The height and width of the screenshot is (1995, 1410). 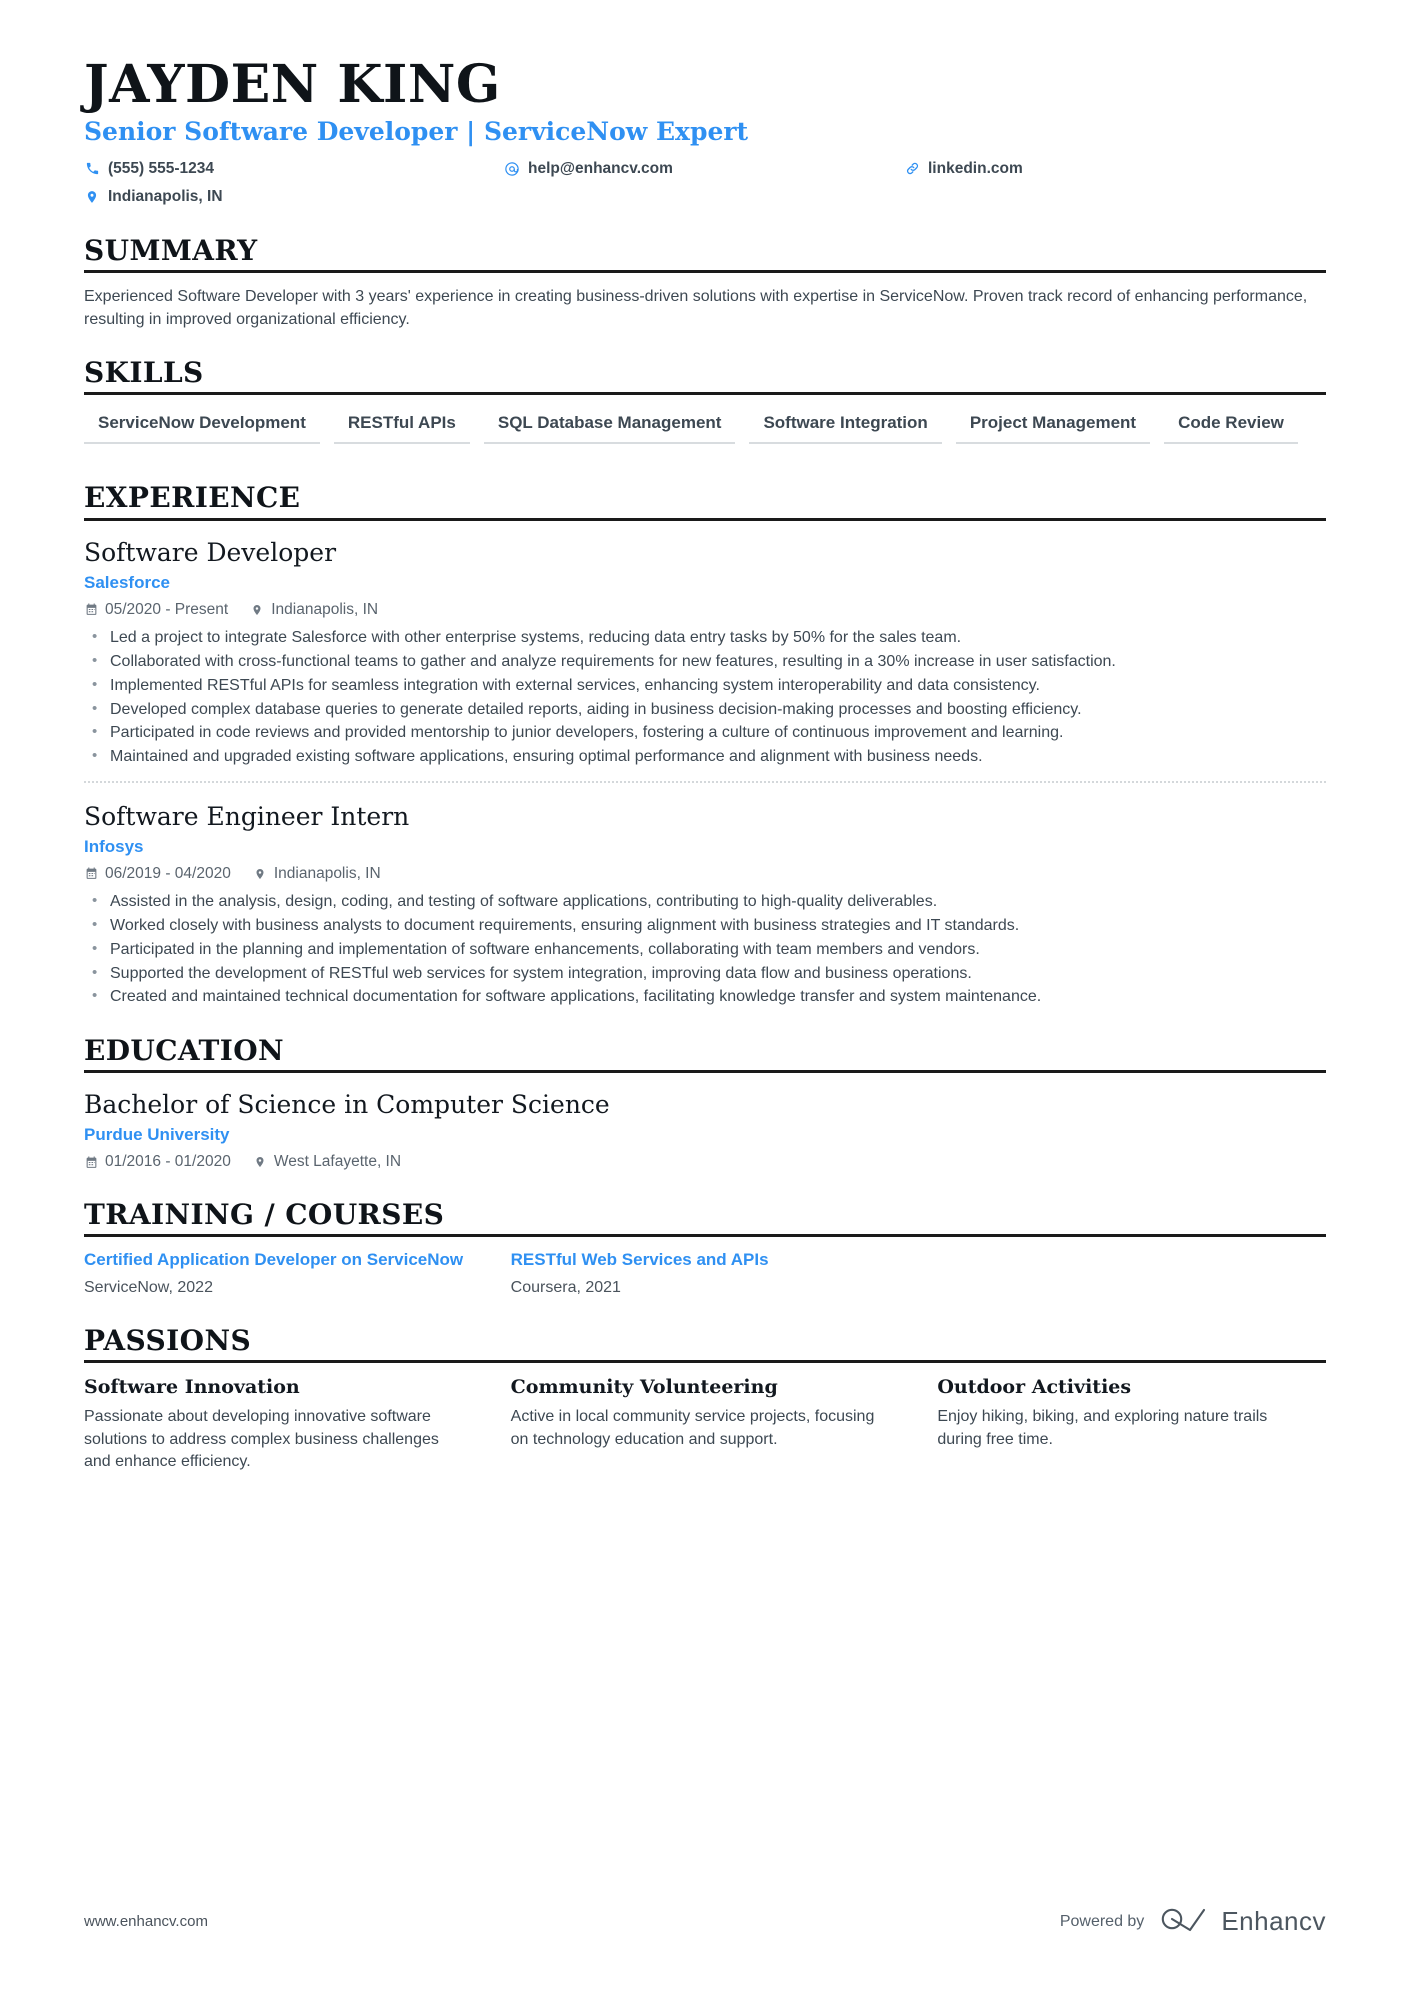 What do you see at coordinates (600, 169) in the screenshot?
I see `contact-email-text: help@enhancv.com` at bounding box center [600, 169].